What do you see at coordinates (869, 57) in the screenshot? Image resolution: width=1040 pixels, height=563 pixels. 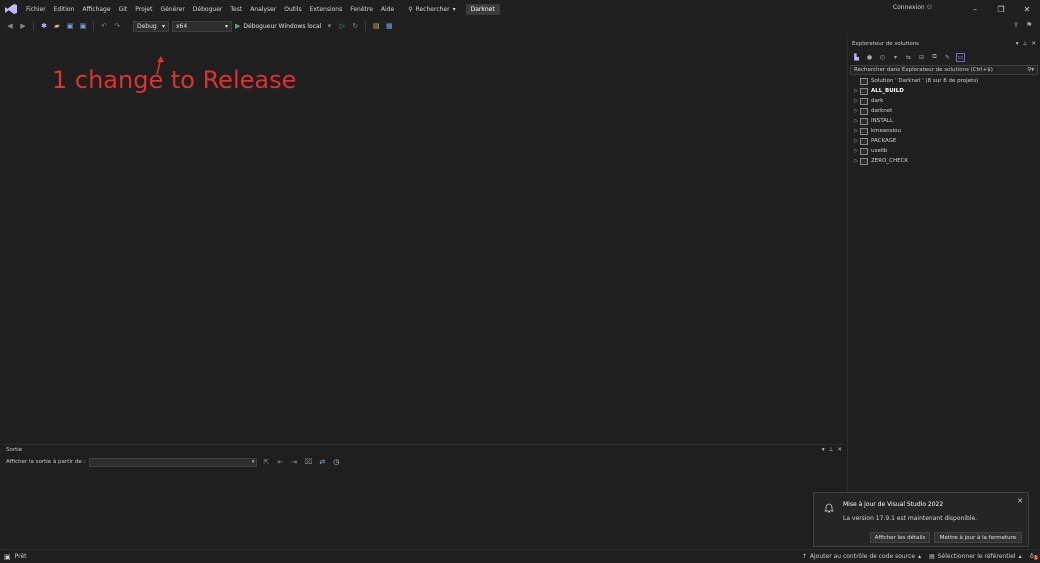 I see `pending-changes-icon: ●` at bounding box center [869, 57].